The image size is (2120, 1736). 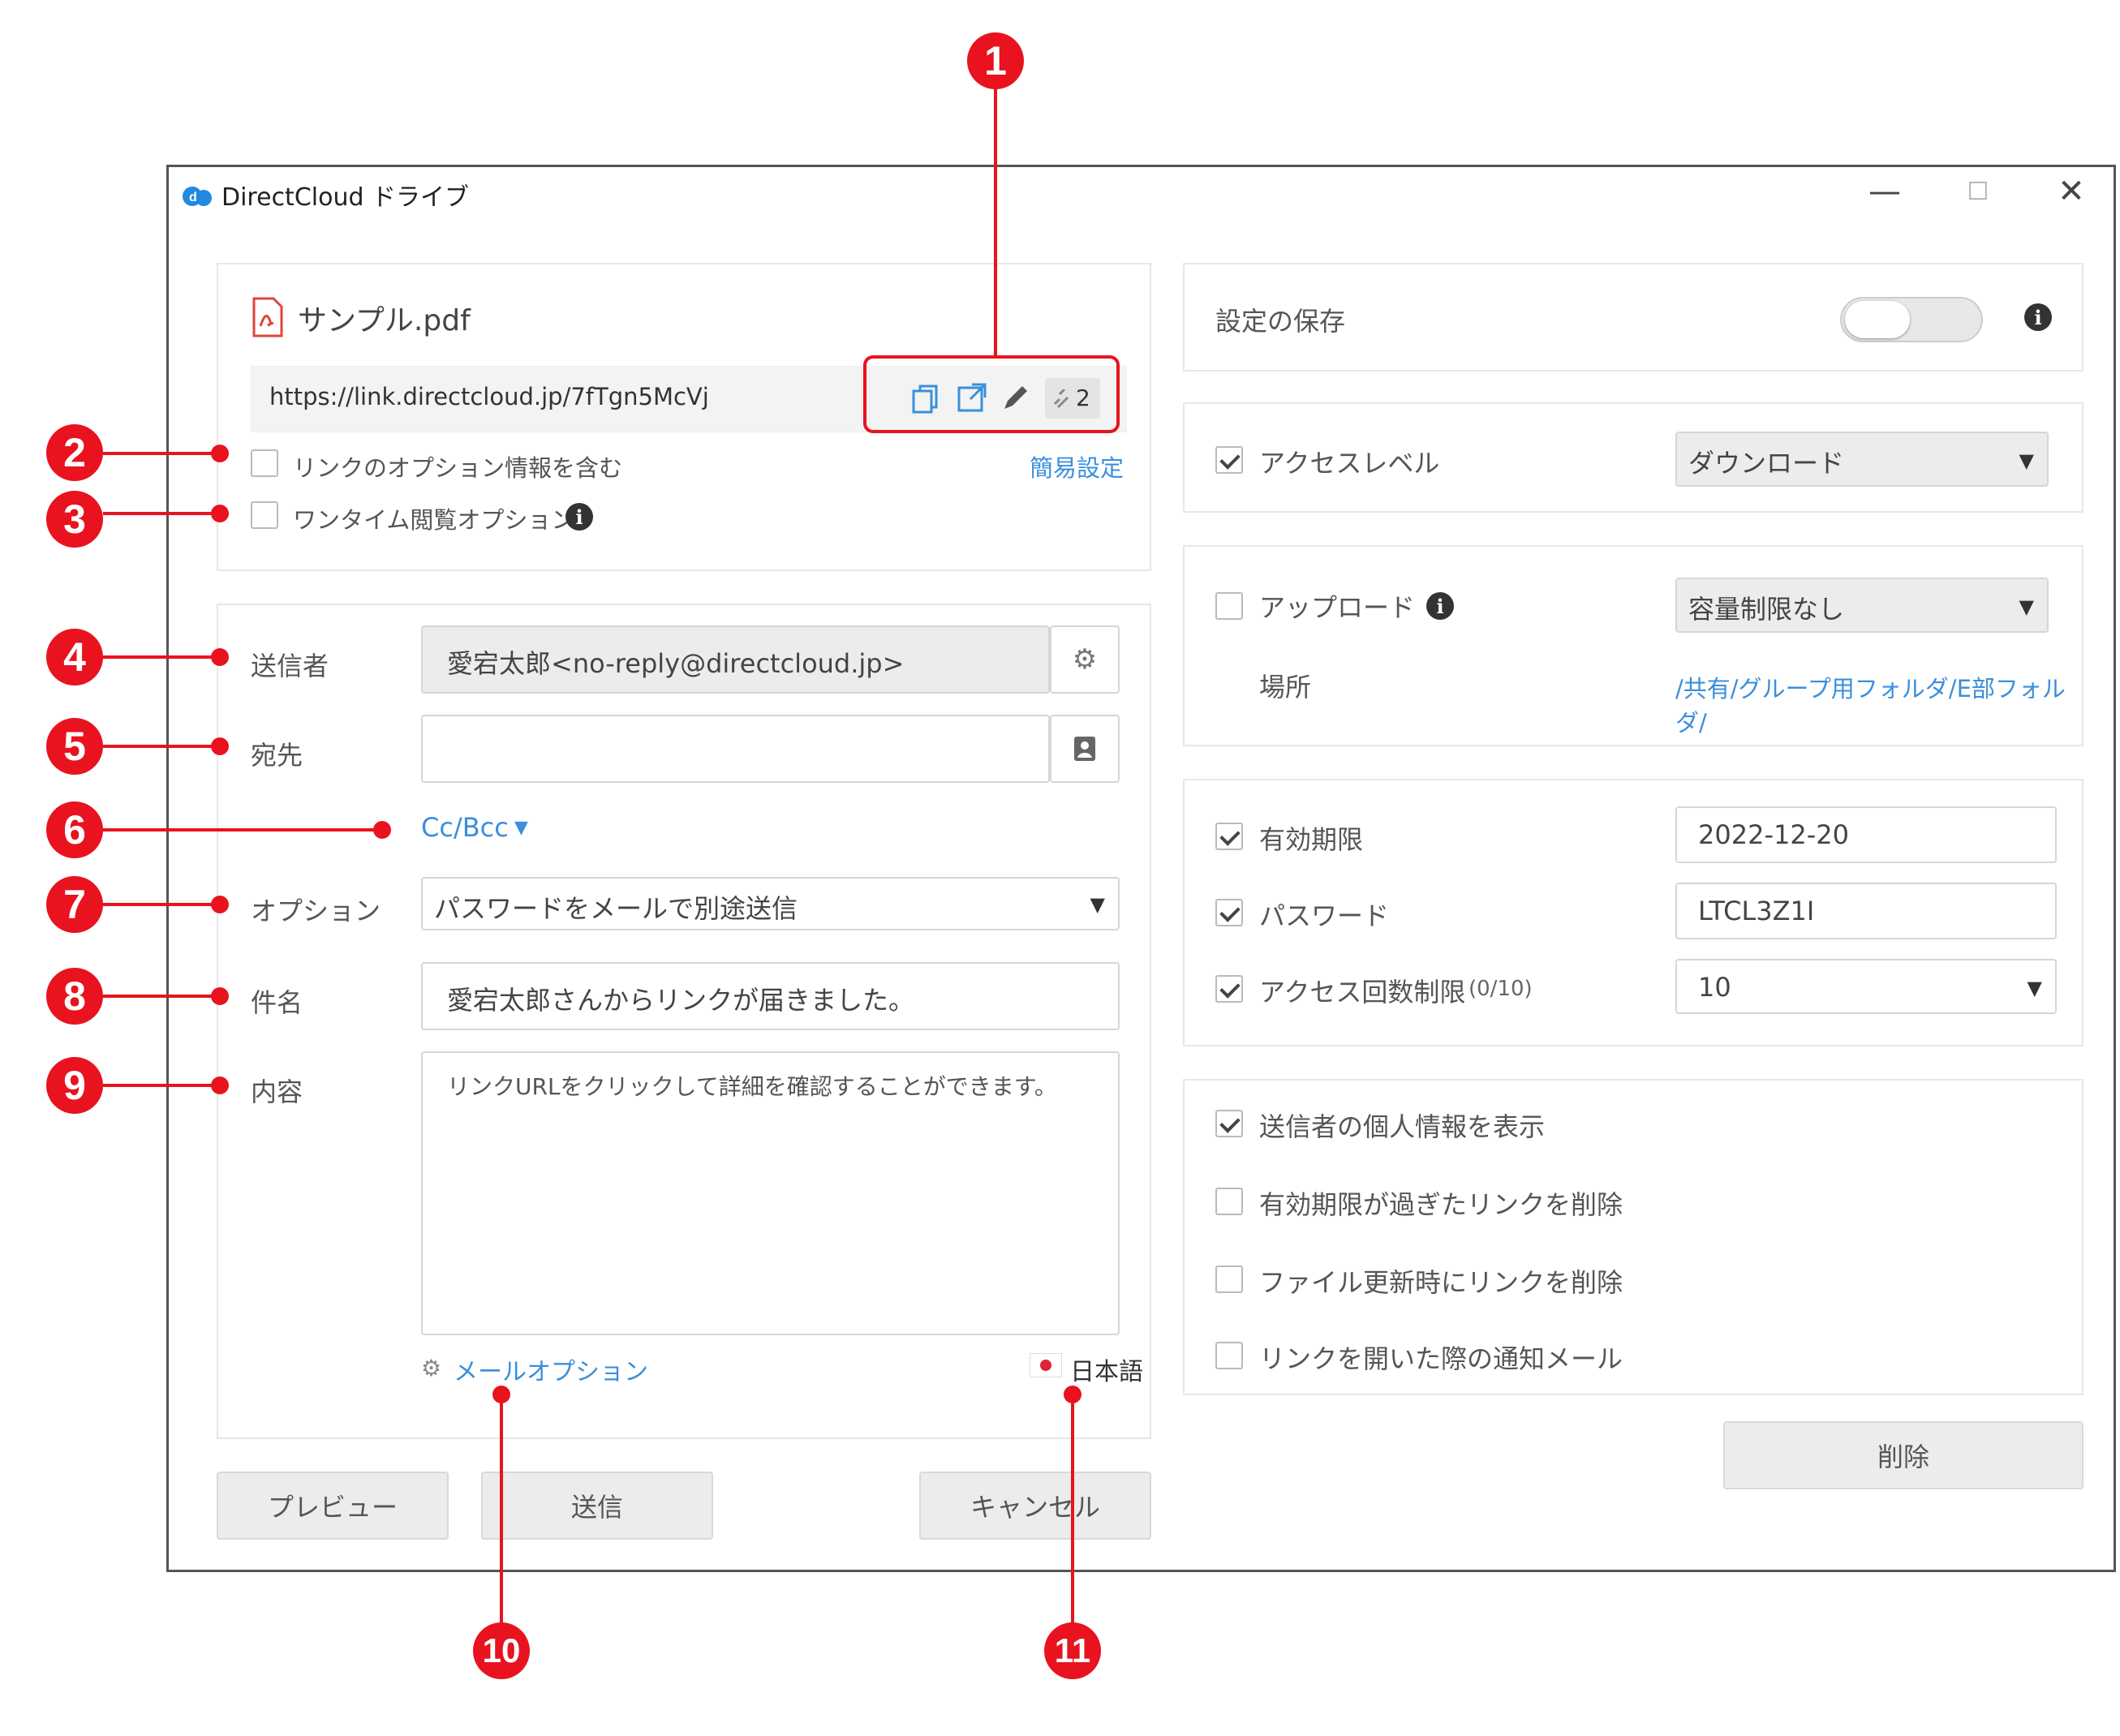 What do you see at coordinates (382, 830) in the screenshot?
I see `callout-6-dot` at bounding box center [382, 830].